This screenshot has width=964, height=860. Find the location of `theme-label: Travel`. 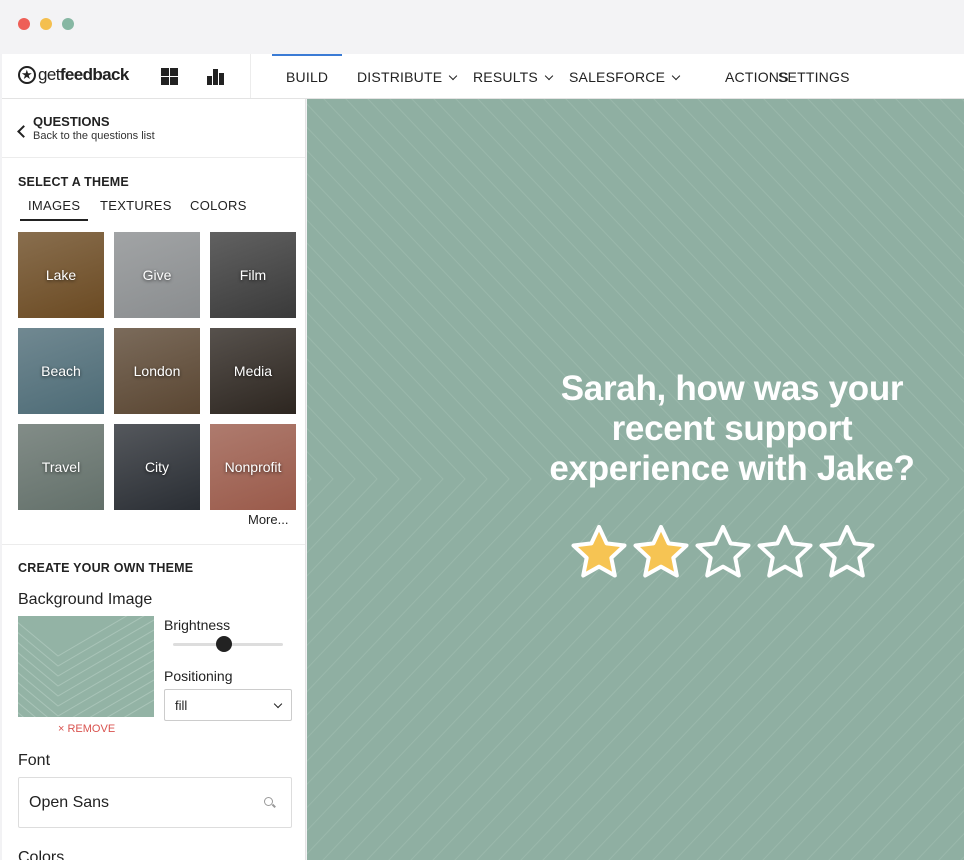

theme-label: Travel is located at coordinates (61, 467).